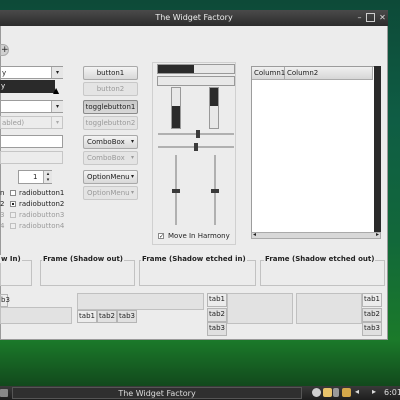  What do you see at coordinates (110, 73) in the screenshot?
I see `button1: button1` at bounding box center [110, 73].